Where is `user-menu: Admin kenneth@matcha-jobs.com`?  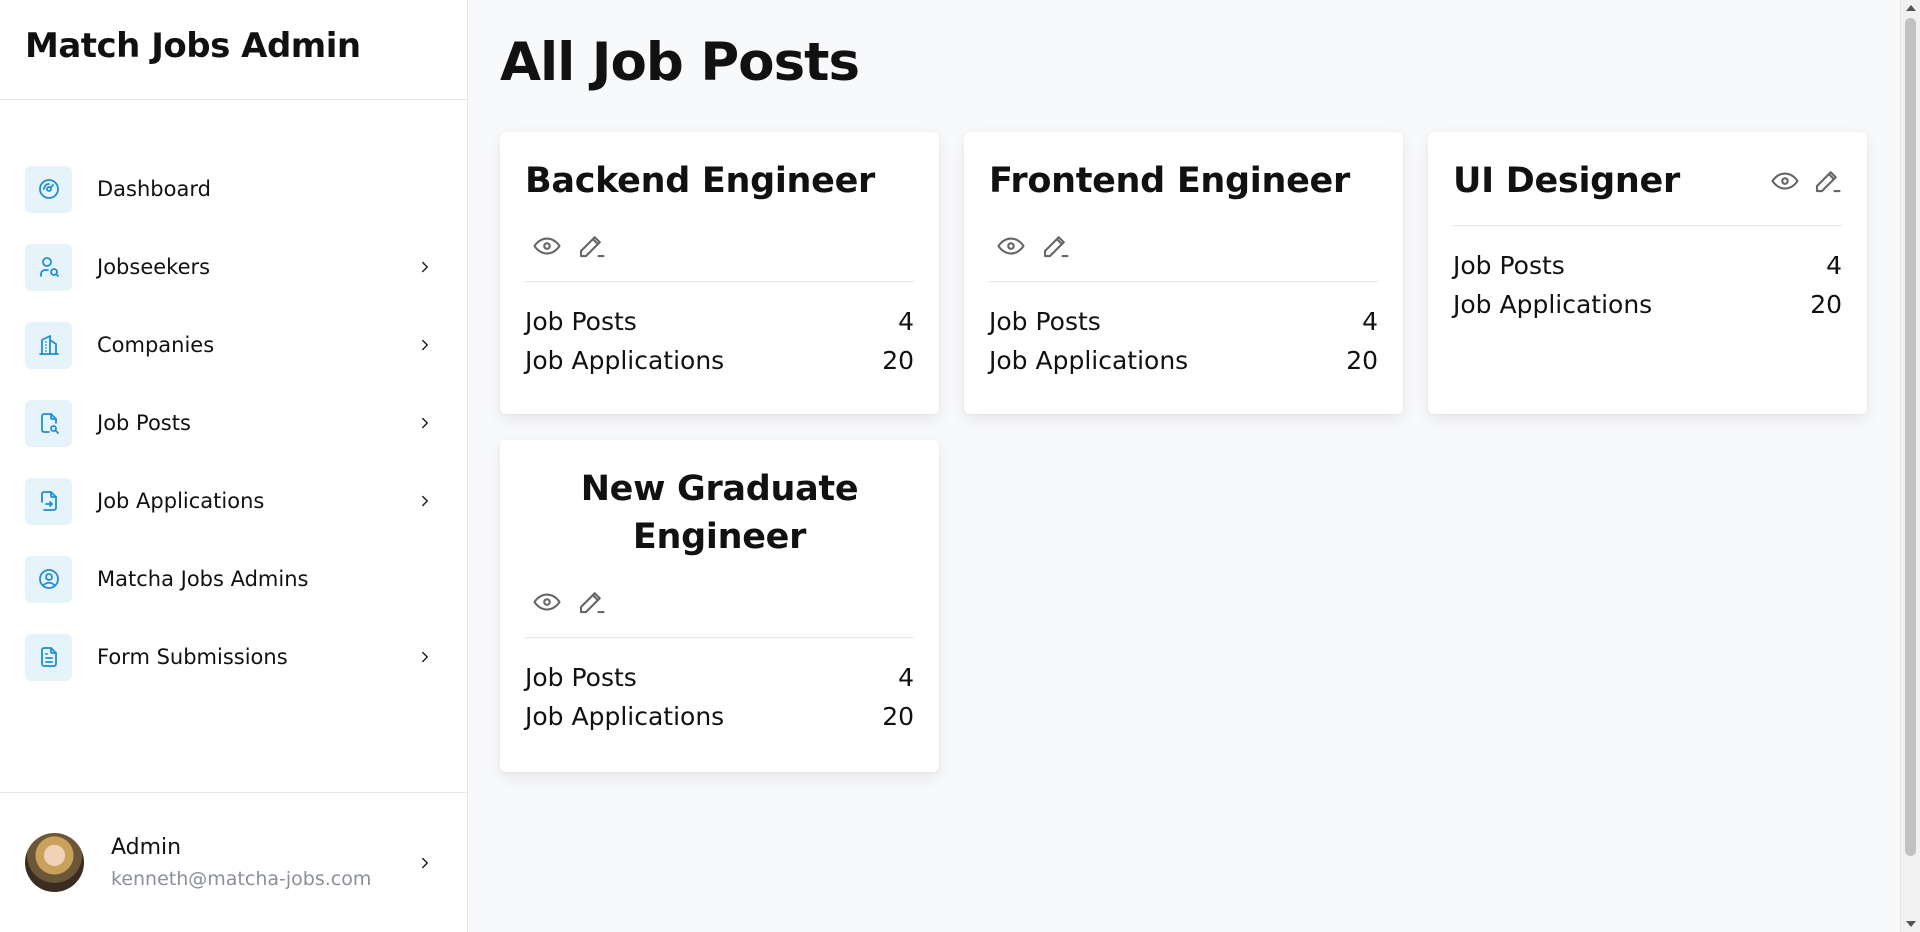
user-menu: Admin kenneth@matcha-jobs.com is located at coordinates (233, 862).